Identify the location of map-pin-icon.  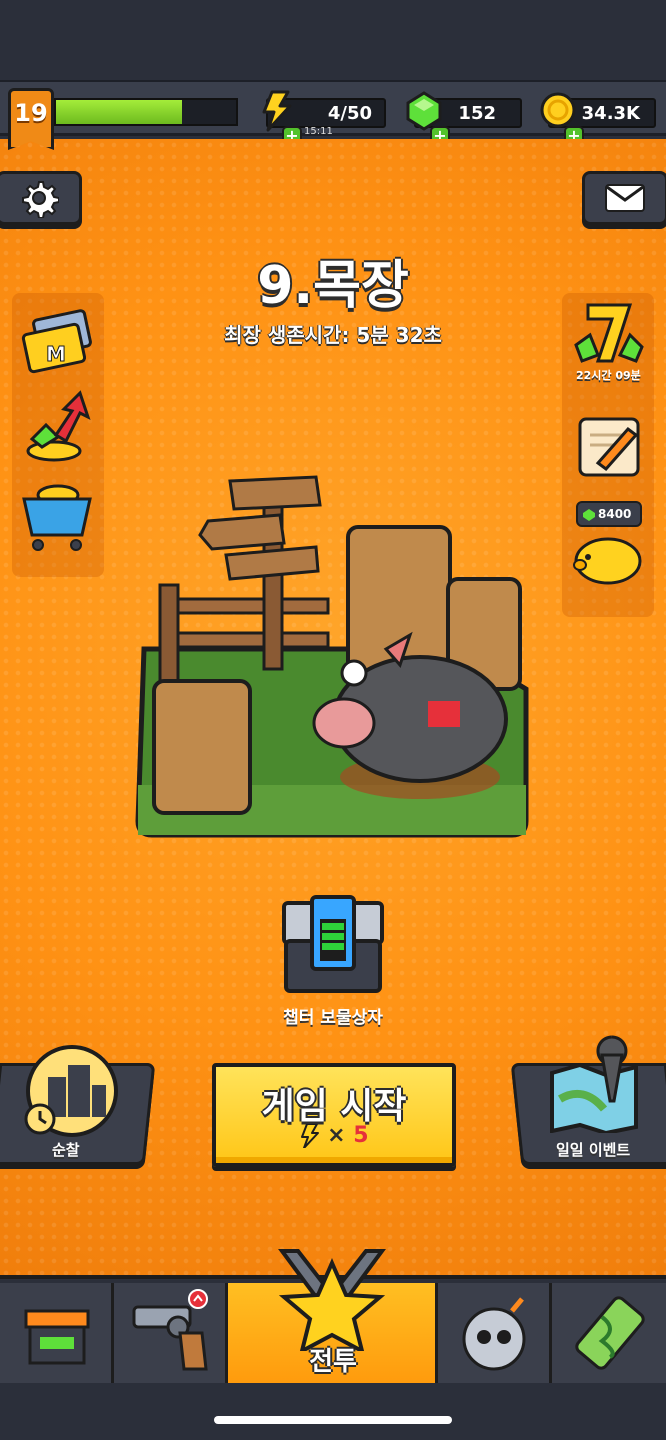
(594, 1084).